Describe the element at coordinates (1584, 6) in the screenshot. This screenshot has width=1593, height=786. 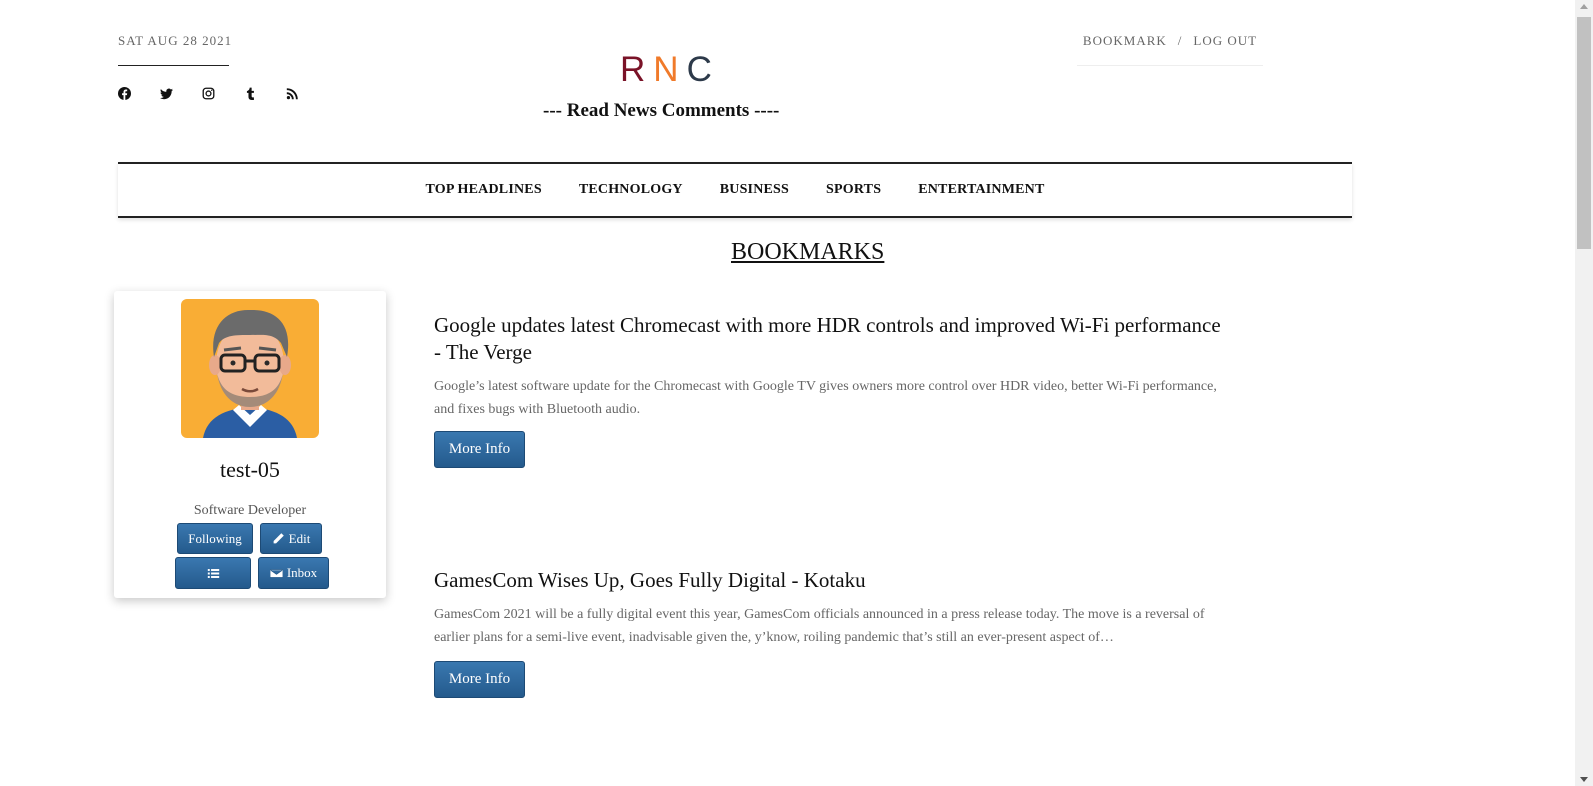
I see `scroll-up-arrow-icon` at that location.